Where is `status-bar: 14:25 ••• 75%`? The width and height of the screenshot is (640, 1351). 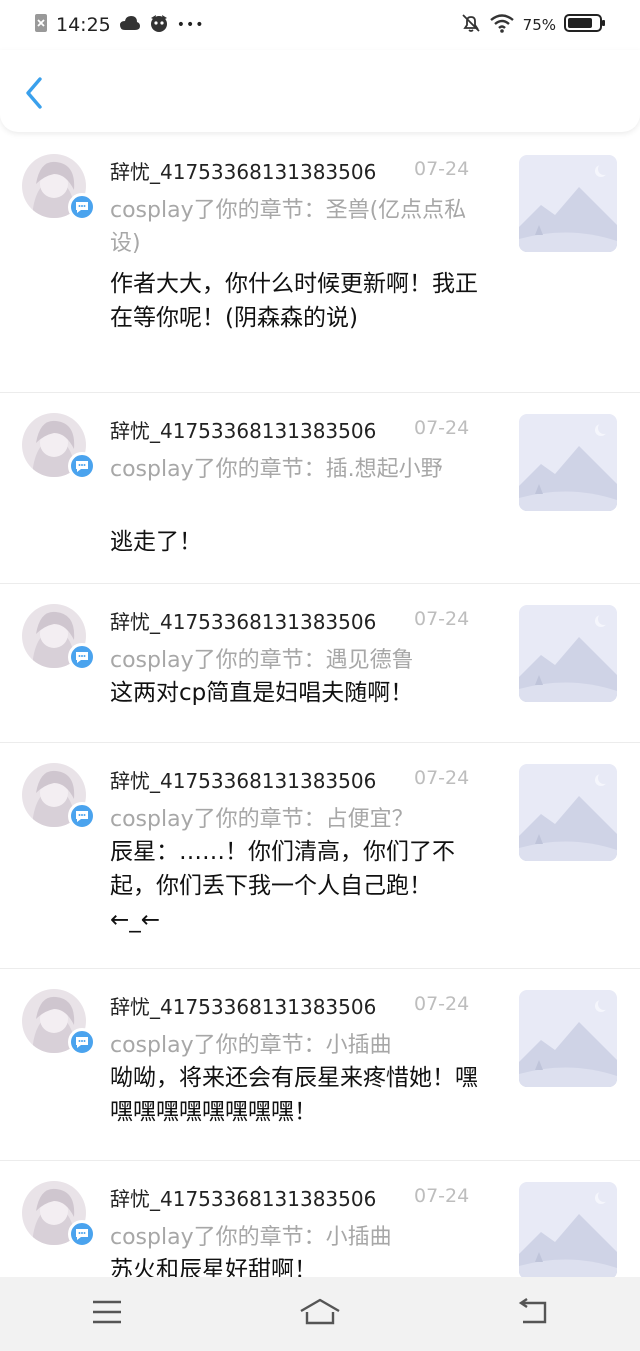
status-bar: 14:25 ••• 75% is located at coordinates (320, 25).